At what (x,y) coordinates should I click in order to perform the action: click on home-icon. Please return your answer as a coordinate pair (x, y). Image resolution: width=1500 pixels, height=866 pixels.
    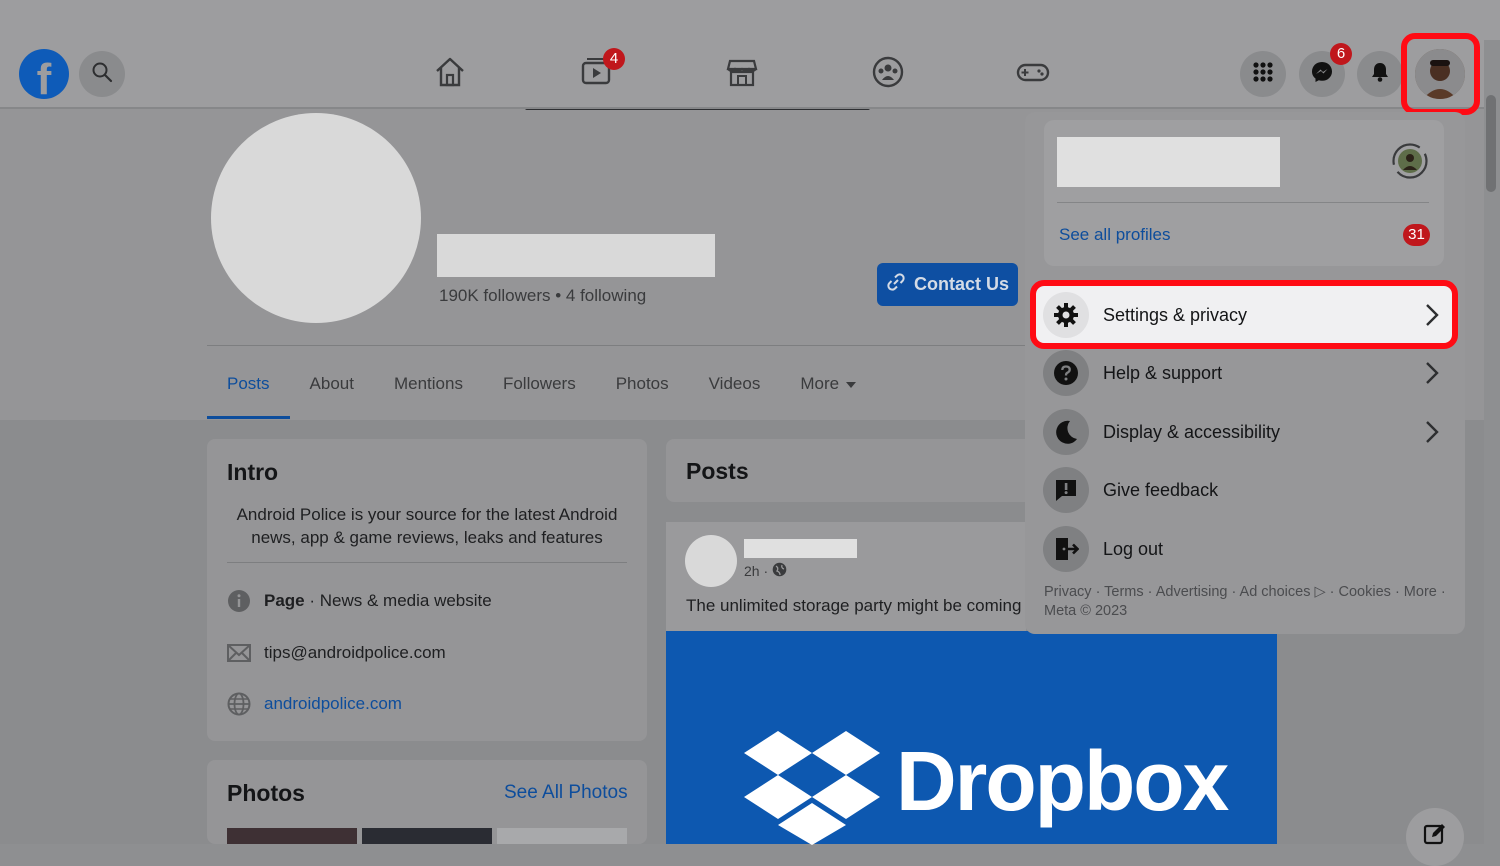
    Looking at the image, I should click on (450, 74).